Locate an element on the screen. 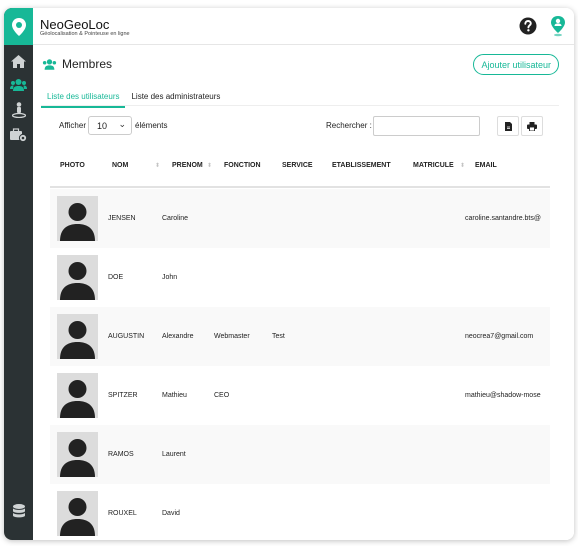  show-label: Afficher is located at coordinates (72, 125).